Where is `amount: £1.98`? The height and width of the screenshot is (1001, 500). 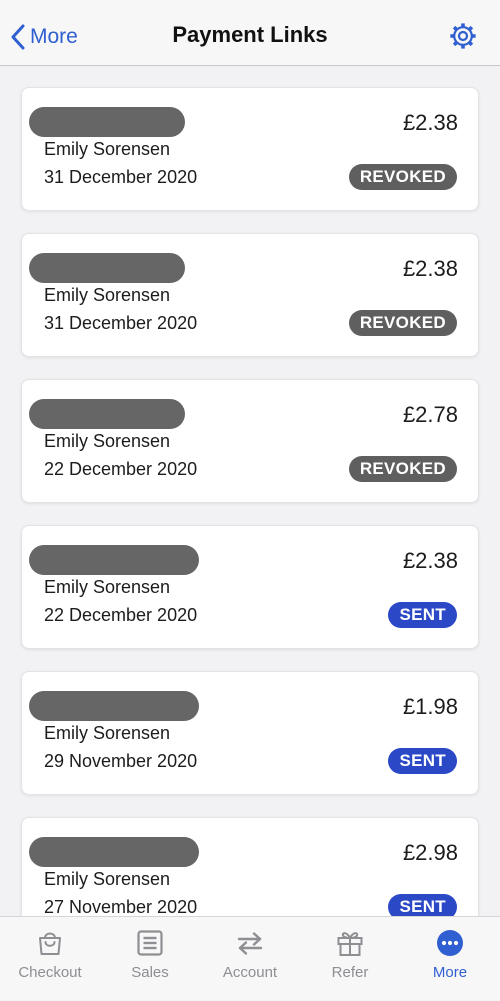 amount: £1.98 is located at coordinates (430, 706).